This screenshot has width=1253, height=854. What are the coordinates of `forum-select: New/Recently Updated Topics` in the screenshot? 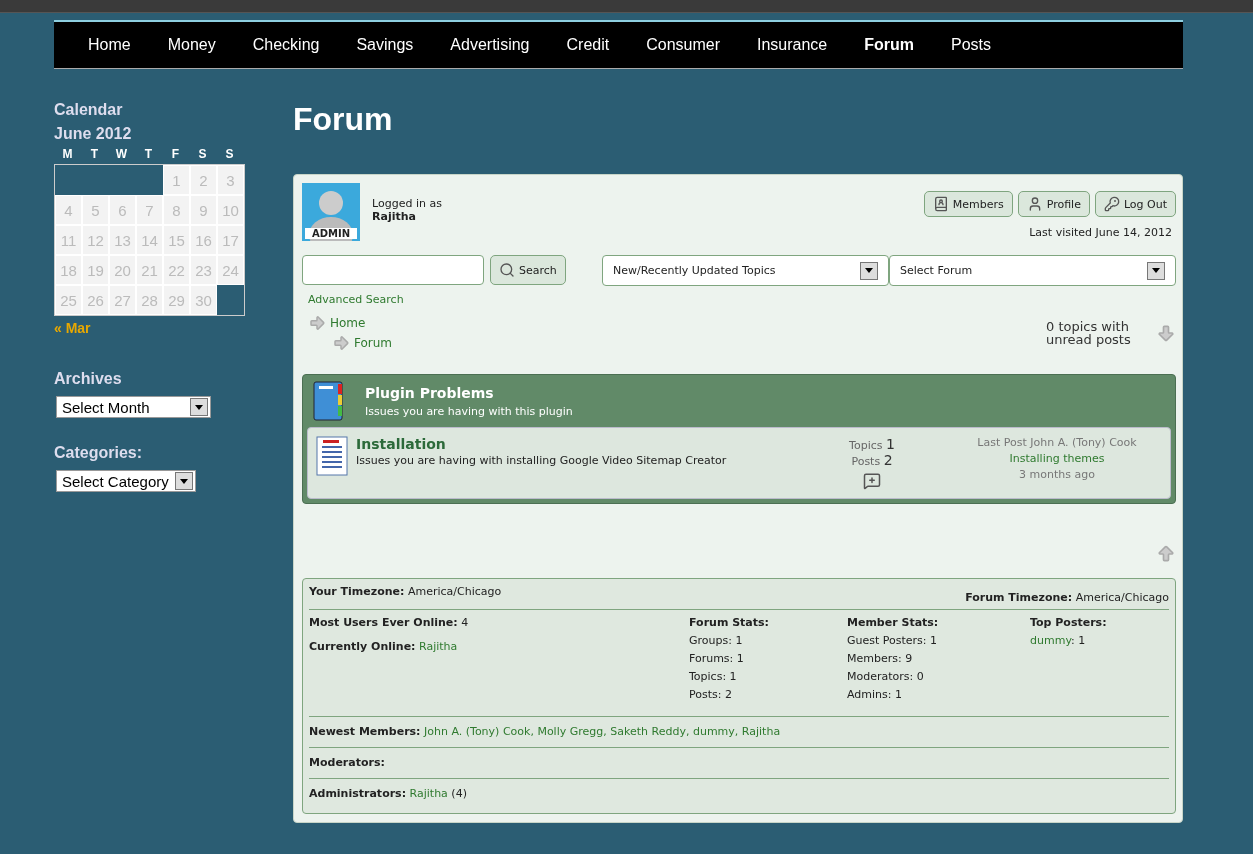 It's located at (745, 270).